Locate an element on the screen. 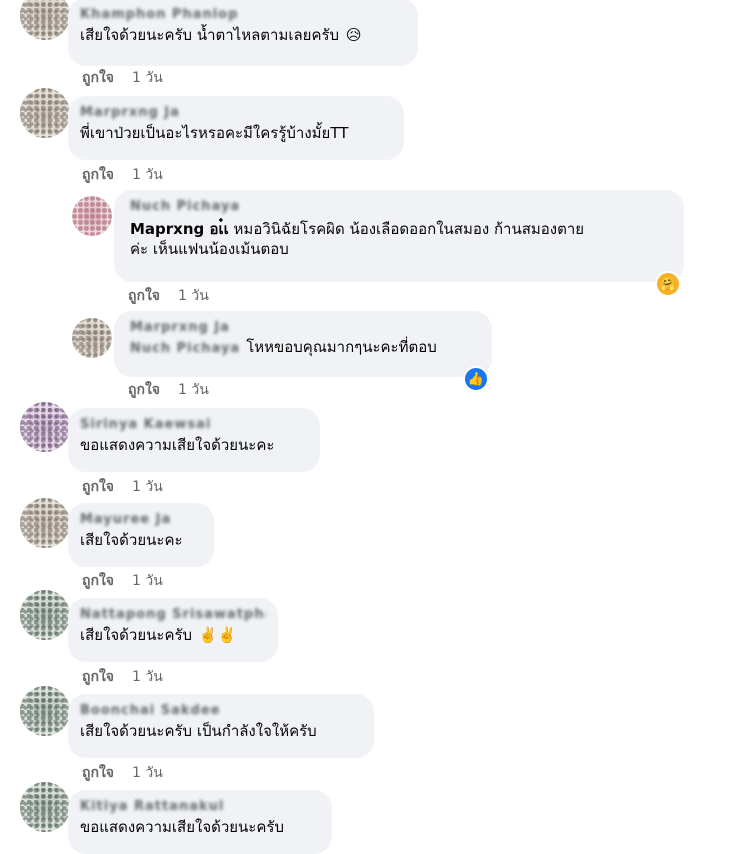  comment-text: ขอแสดงความเสียใจด้วยนะครับ is located at coordinates (182, 827).